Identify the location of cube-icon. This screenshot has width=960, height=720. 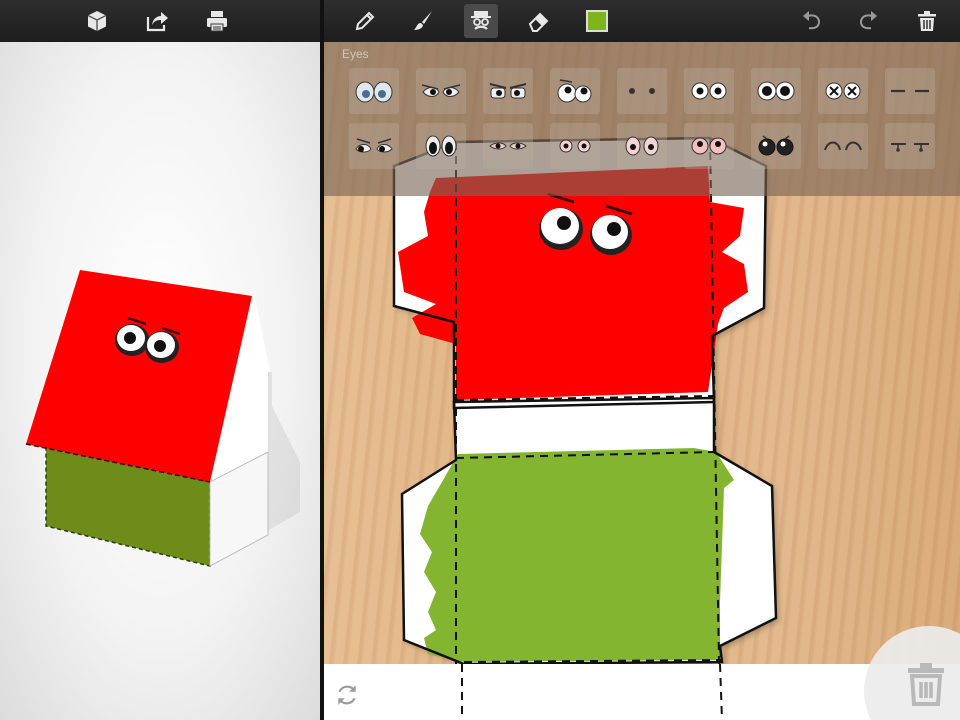
(97, 21).